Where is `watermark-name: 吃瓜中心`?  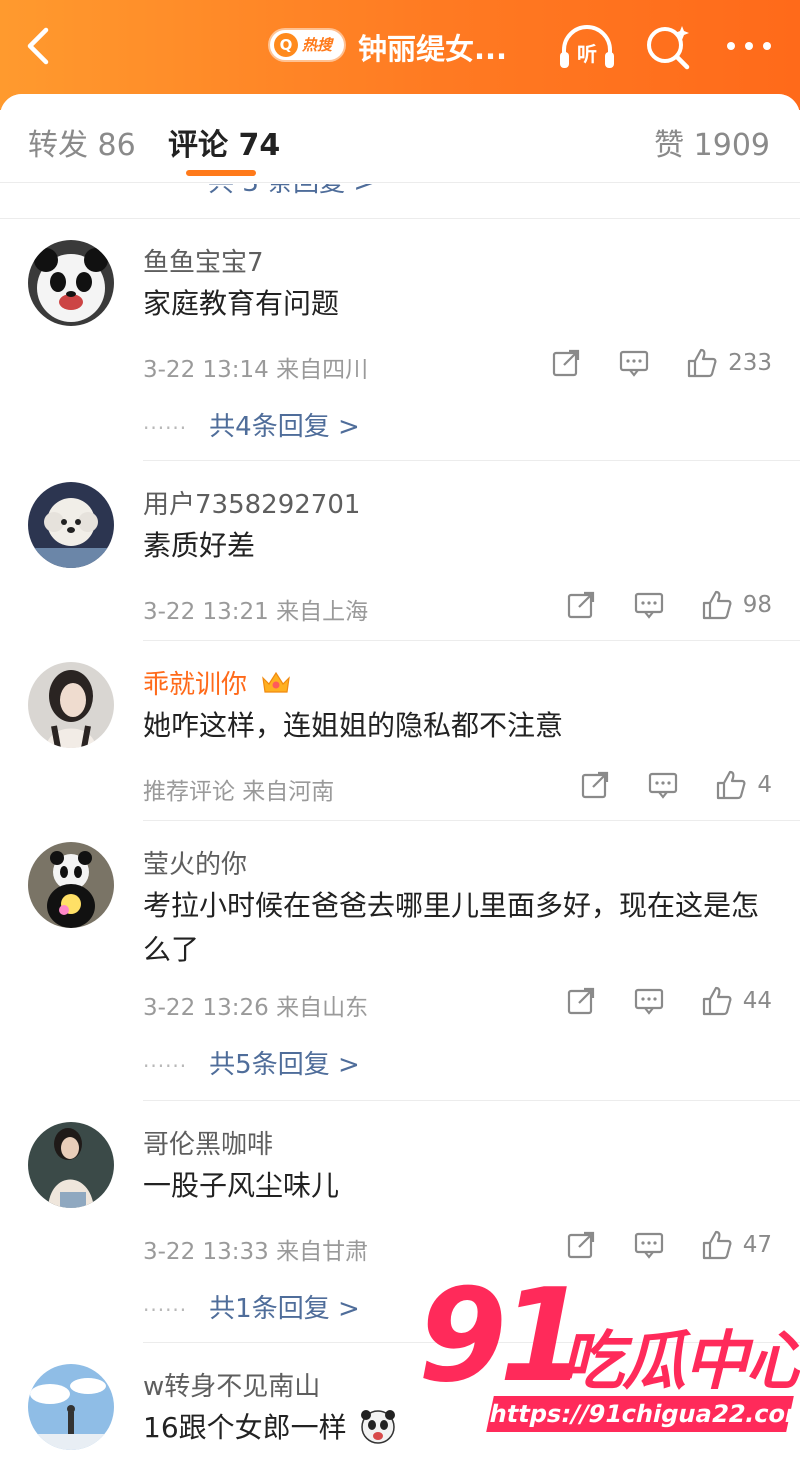 watermark-name: 吃瓜中心 is located at coordinates (680, 1362).